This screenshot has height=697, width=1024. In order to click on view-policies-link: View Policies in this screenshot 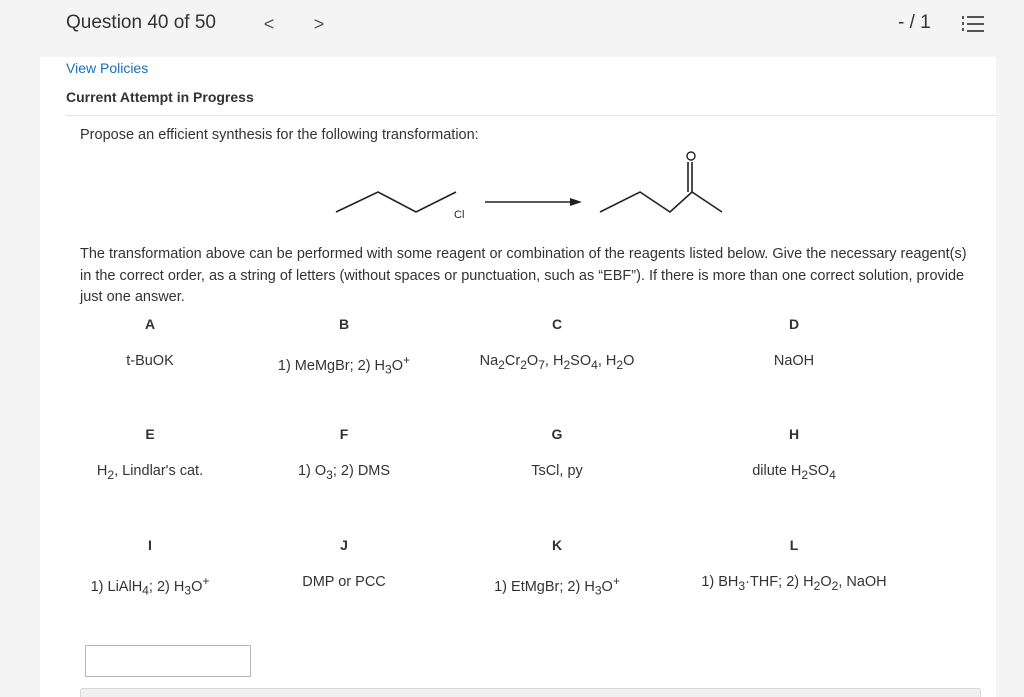, I will do `click(107, 68)`.